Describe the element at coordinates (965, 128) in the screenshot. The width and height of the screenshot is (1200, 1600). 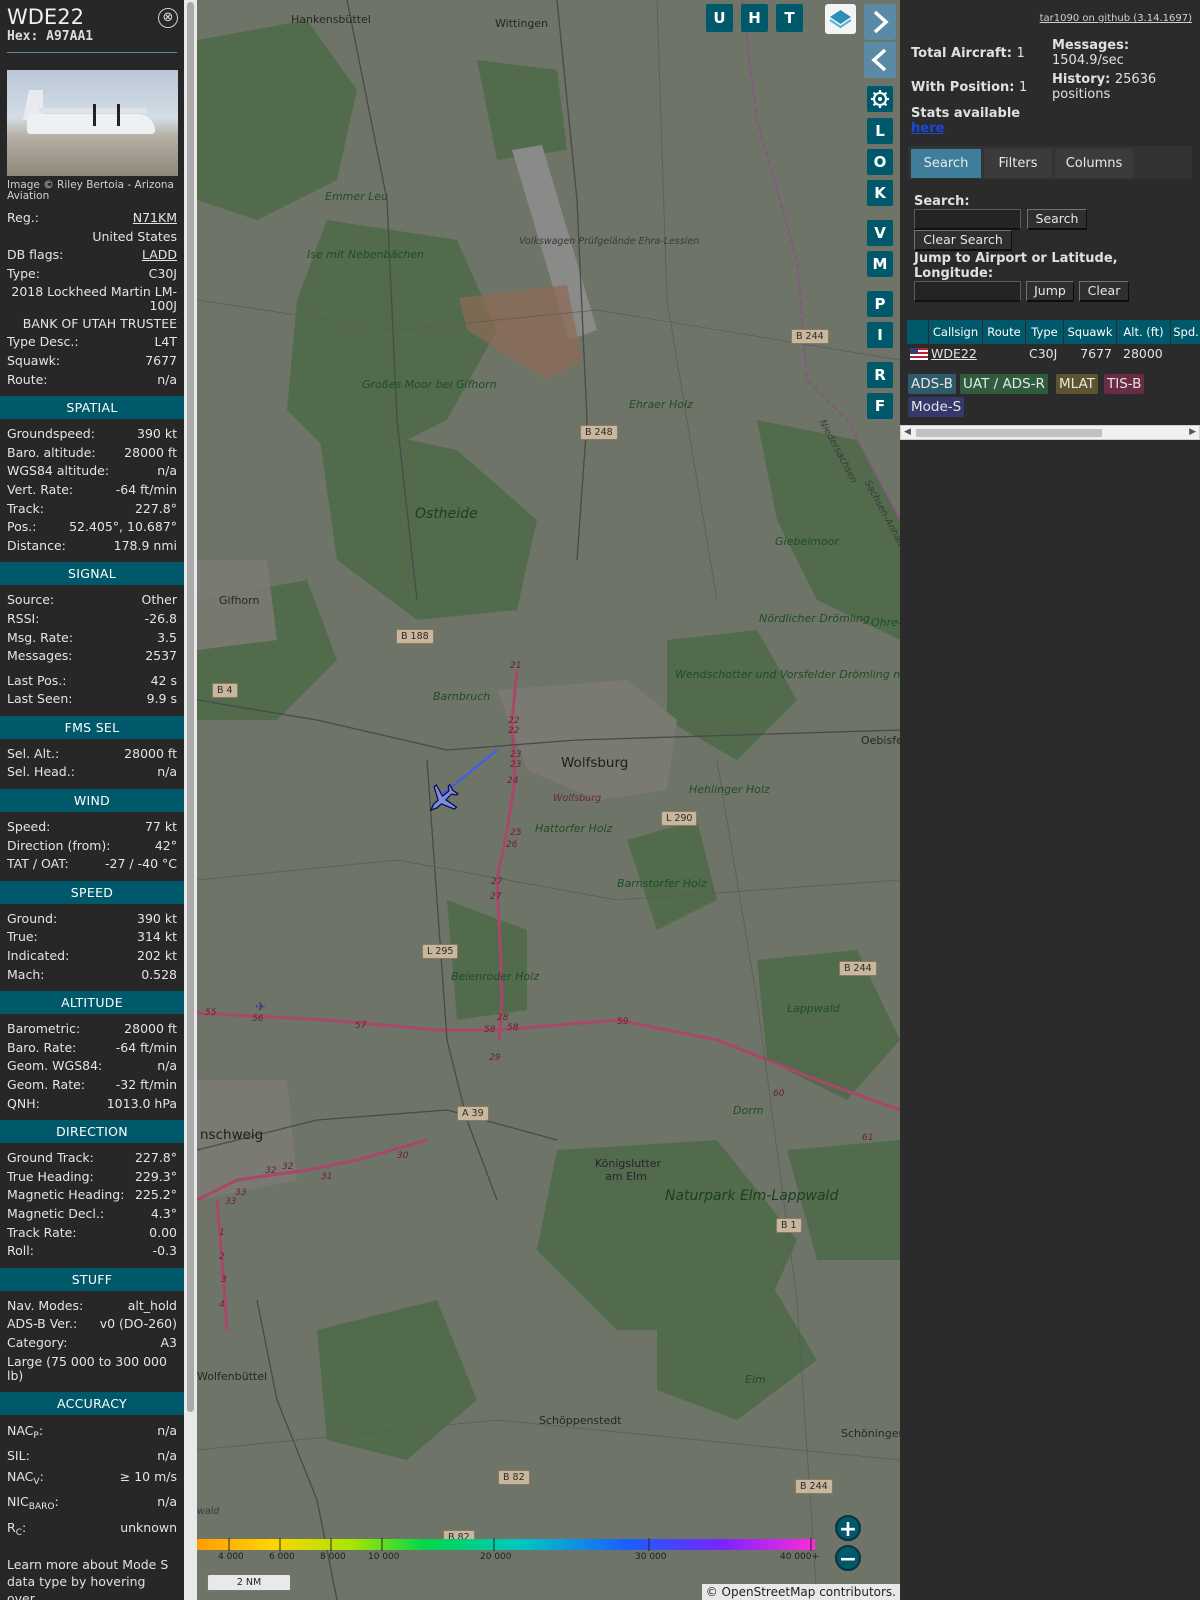
I see `stats-here-link: here` at that location.